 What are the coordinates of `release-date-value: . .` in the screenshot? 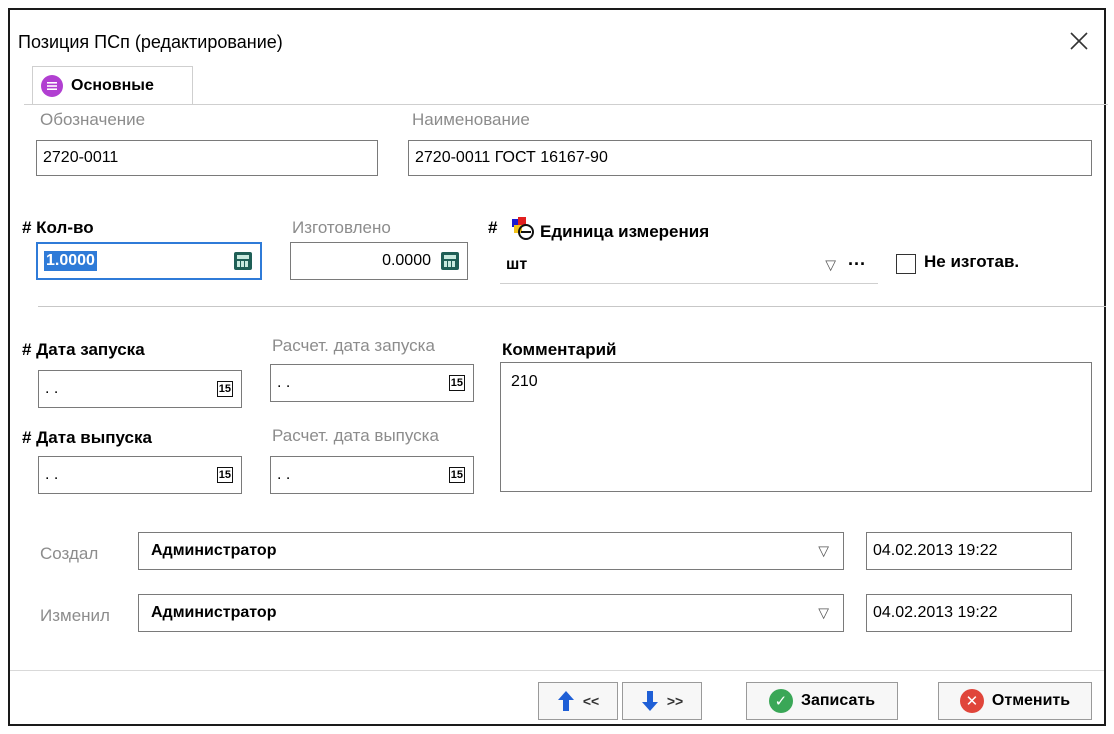 It's located at (52, 474).